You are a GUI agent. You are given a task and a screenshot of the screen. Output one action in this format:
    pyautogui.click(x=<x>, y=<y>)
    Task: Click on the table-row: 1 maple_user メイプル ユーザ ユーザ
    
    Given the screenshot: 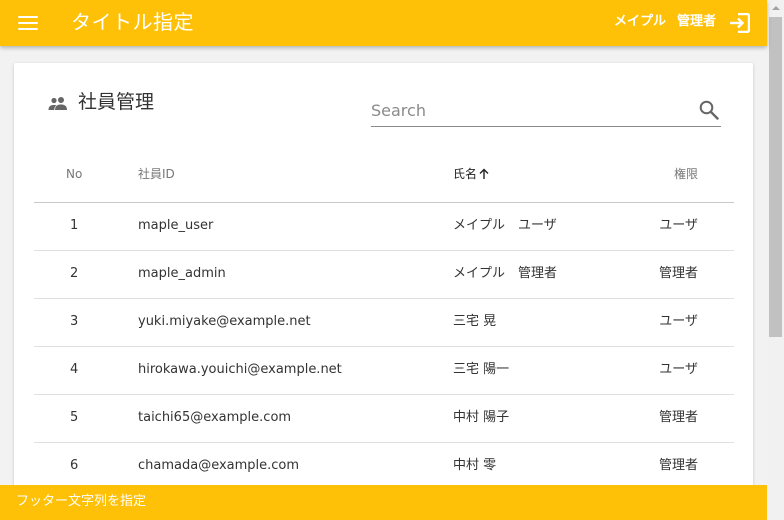 What is the action you would take?
    pyautogui.click(x=384, y=227)
    